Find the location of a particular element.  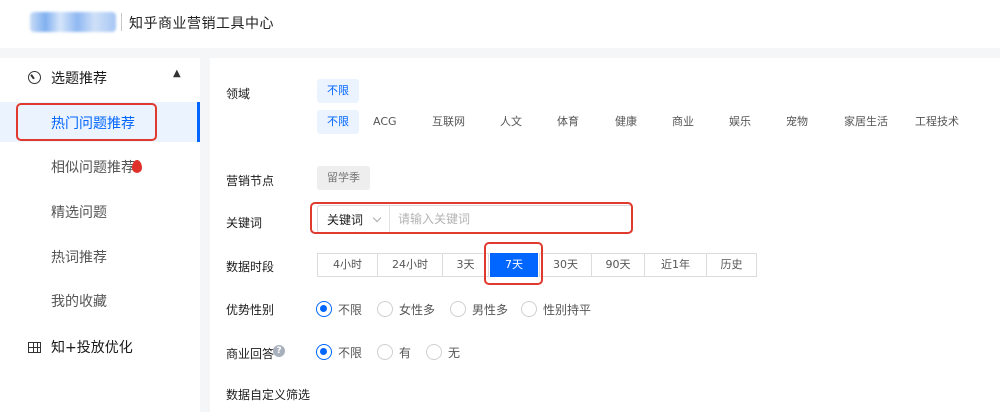

custom-filter-label: 数据自定义筛选 is located at coordinates (268, 395).